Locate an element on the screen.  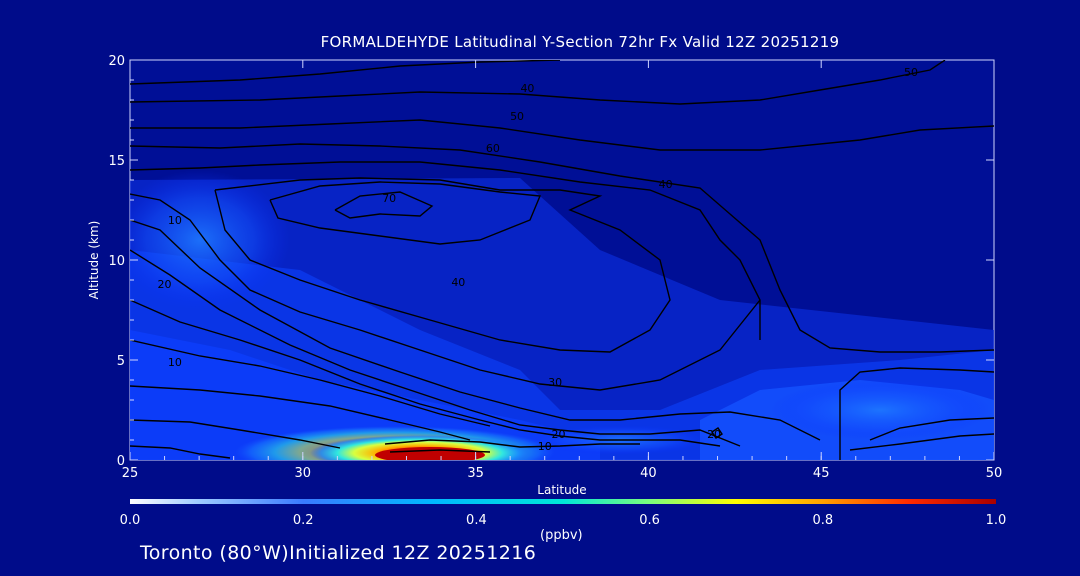
x-tick-label: 40 is located at coordinates (648, 473).